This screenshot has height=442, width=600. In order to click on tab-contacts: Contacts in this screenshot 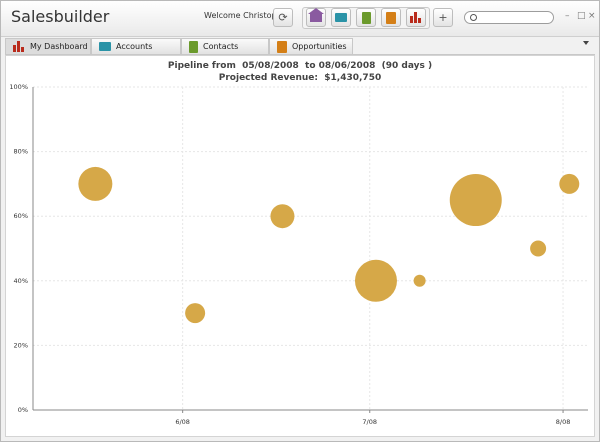, I will do `click(225, 46)`.